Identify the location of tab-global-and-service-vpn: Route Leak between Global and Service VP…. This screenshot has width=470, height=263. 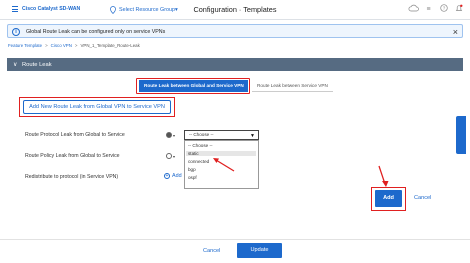
(193, 86).